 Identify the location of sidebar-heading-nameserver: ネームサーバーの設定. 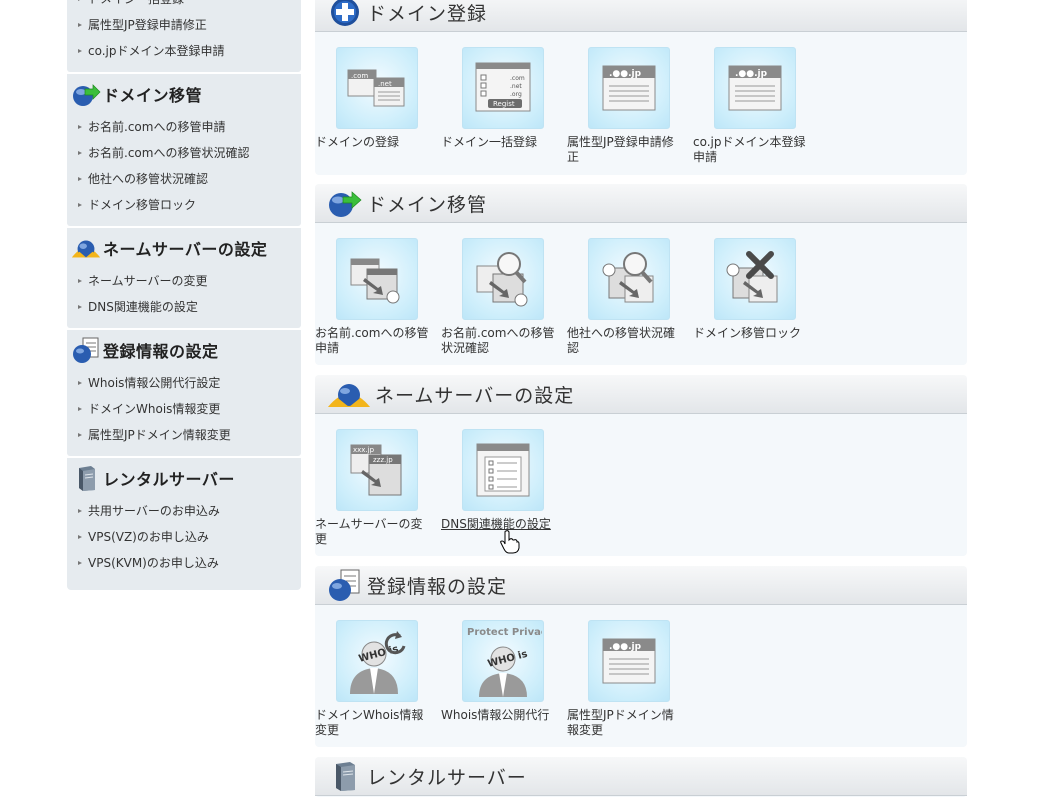
(184, 248).